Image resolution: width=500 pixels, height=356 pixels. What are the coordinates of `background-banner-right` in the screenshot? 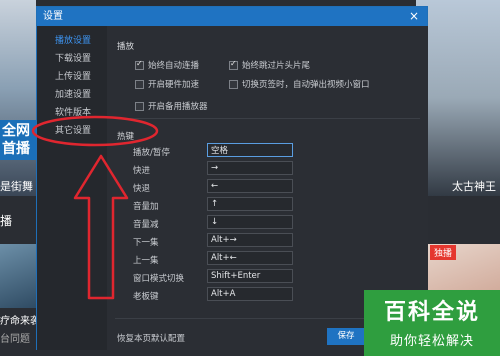 It's located at (458, 98).